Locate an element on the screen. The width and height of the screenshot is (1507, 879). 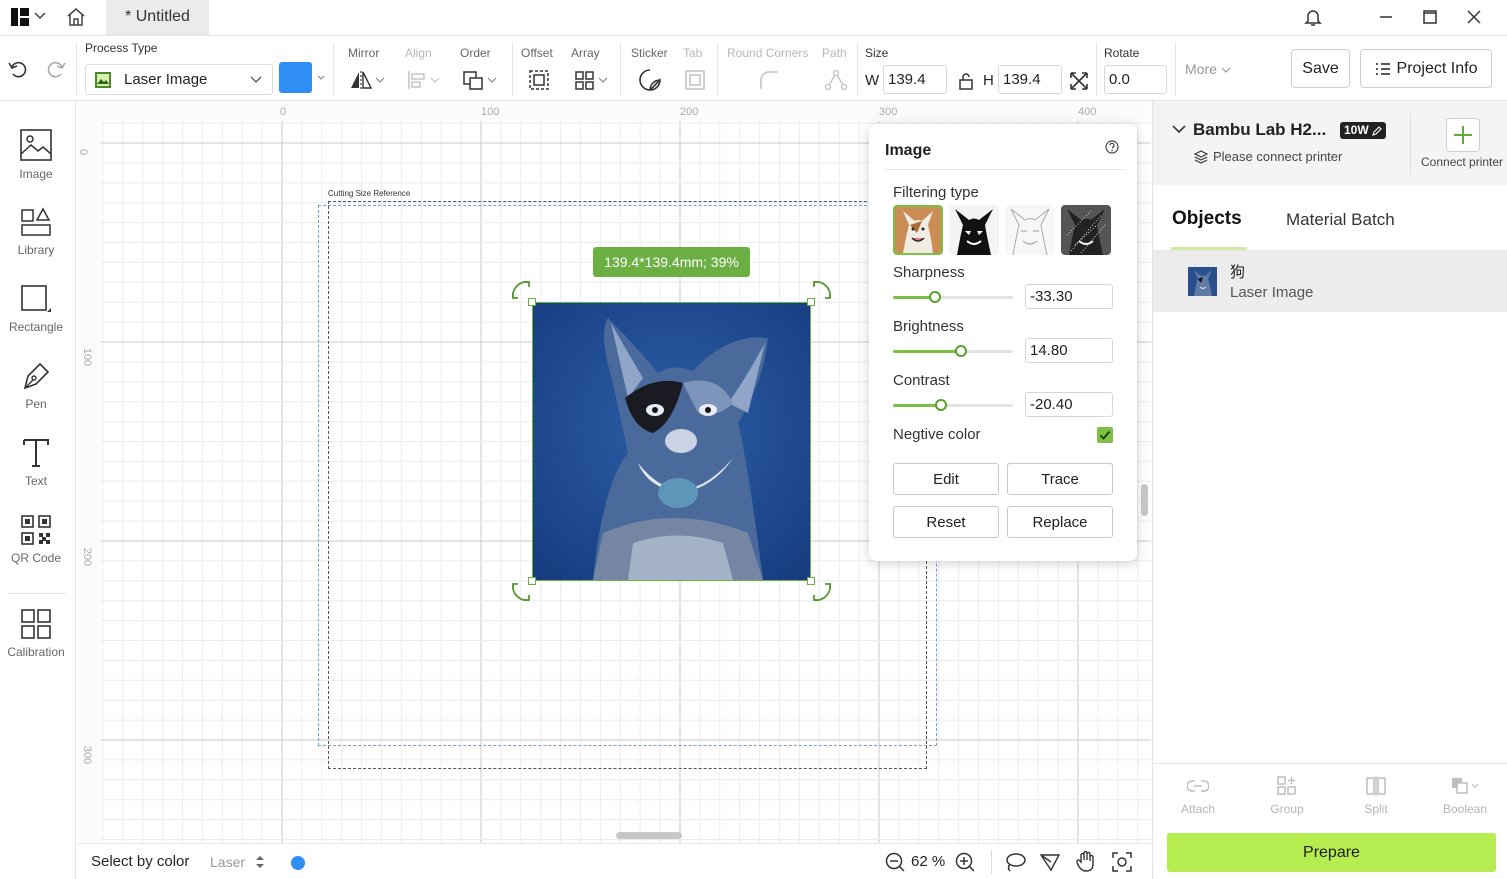
sidebar-item-image: Image is located at coordinates (36, 155).